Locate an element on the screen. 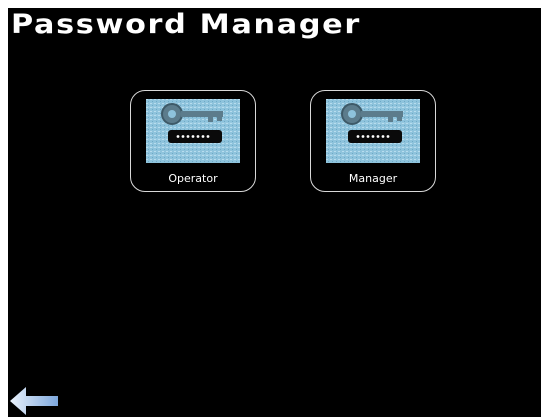 The width and height of the screenshot is (549, 417). back-button is located at coordinates (34, 401).